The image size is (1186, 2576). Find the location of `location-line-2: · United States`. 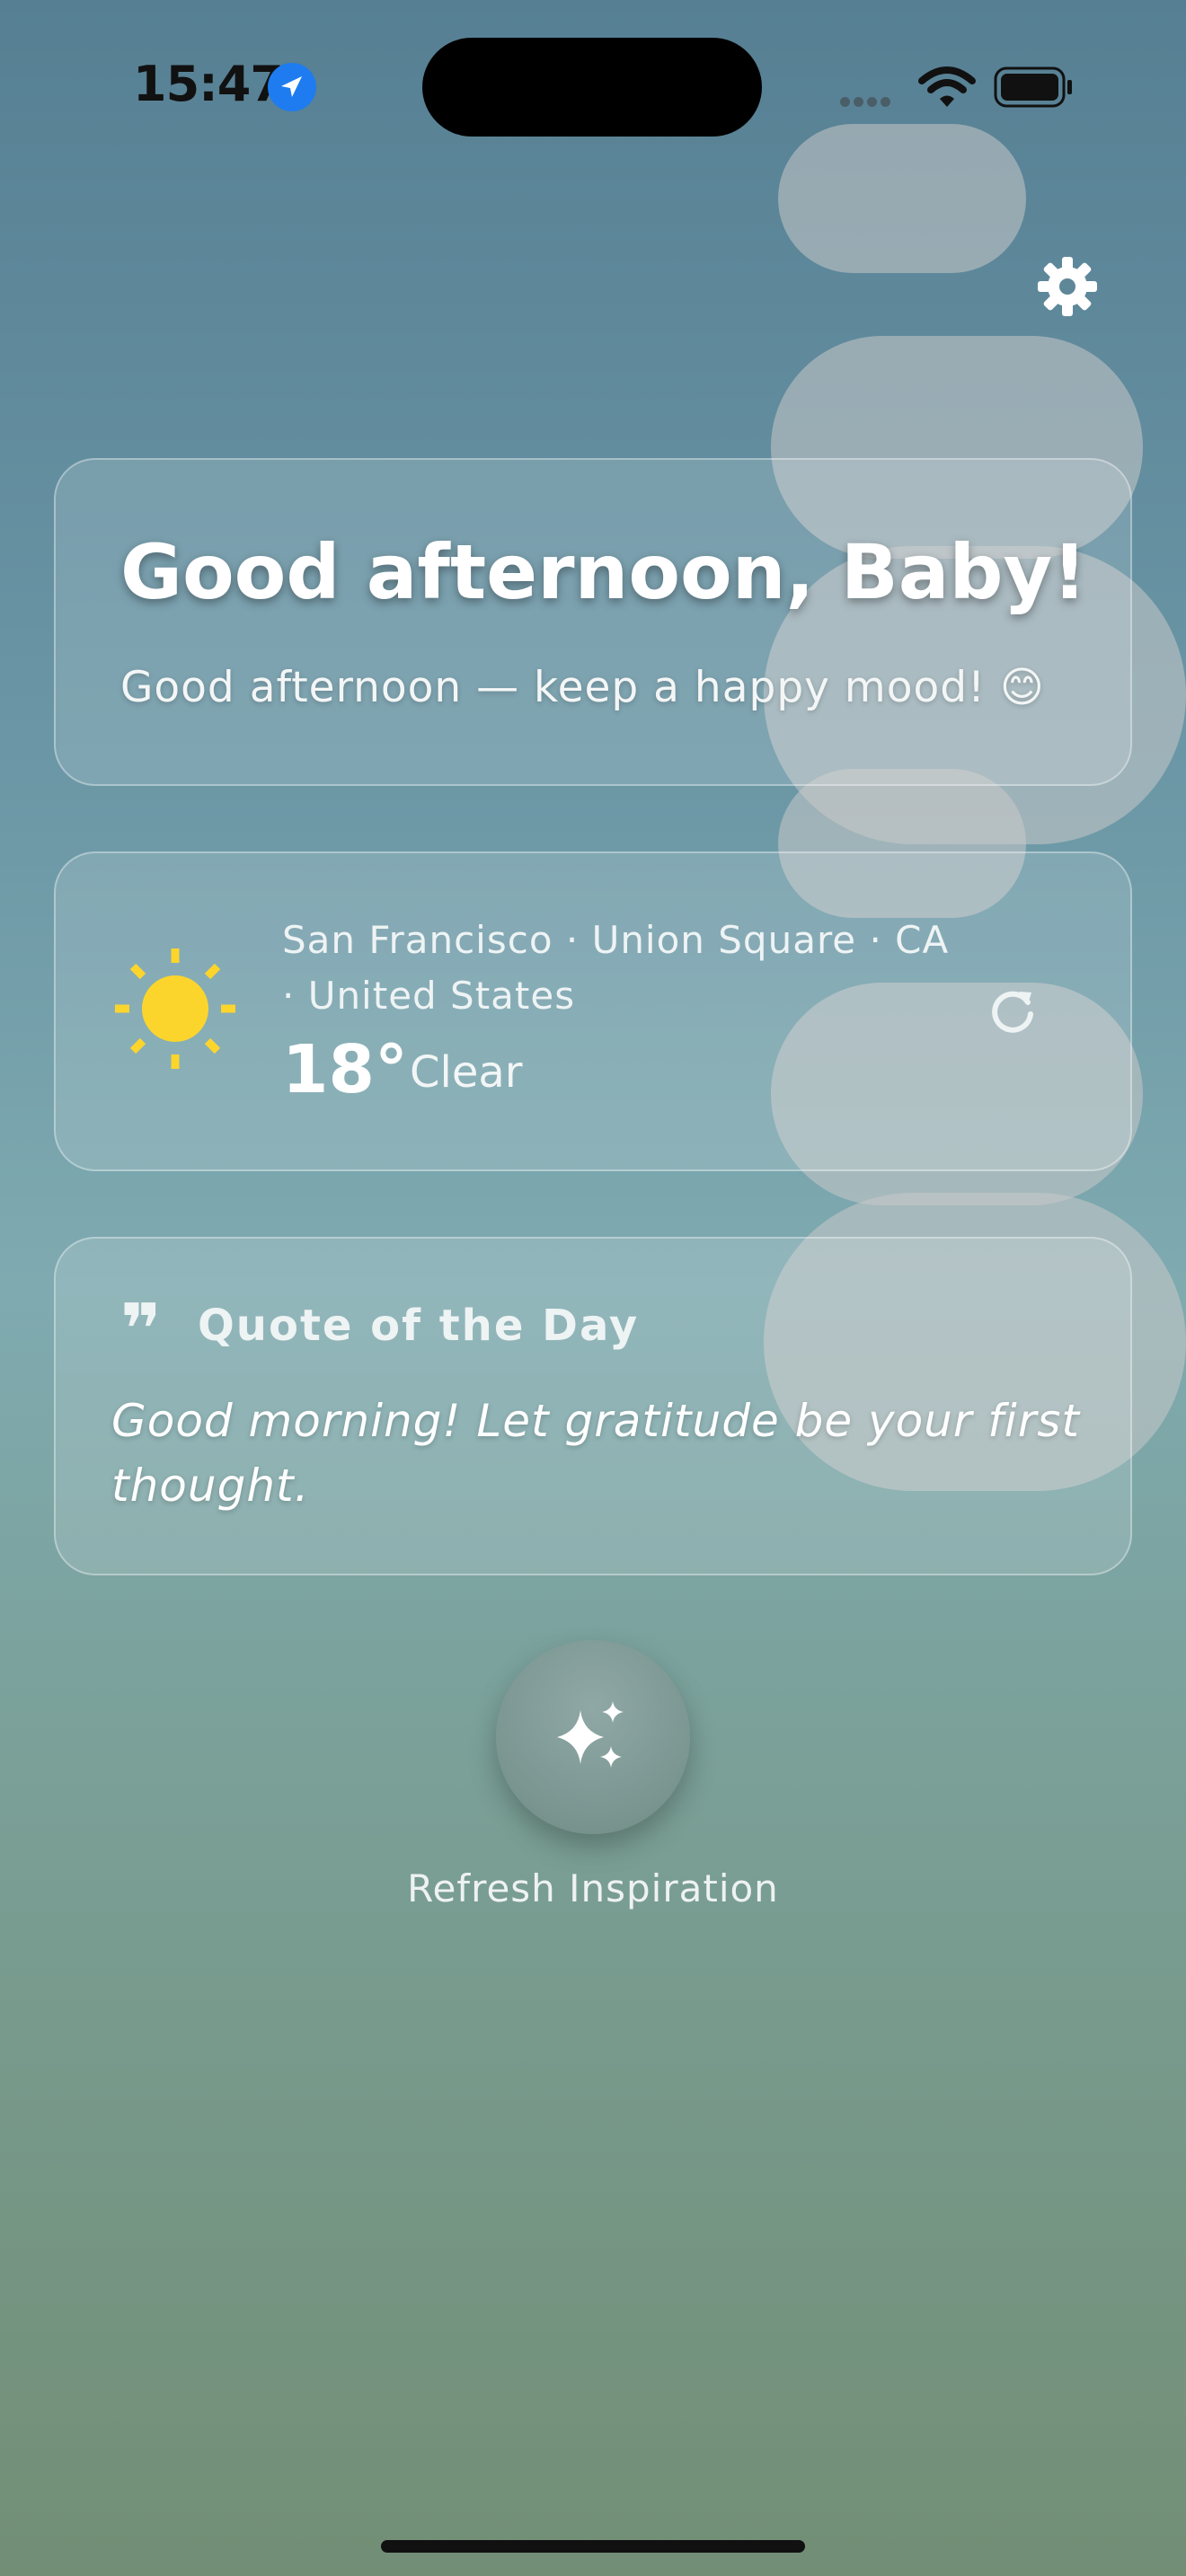

location-line-2: · United States is located at coordinates (429, 996).